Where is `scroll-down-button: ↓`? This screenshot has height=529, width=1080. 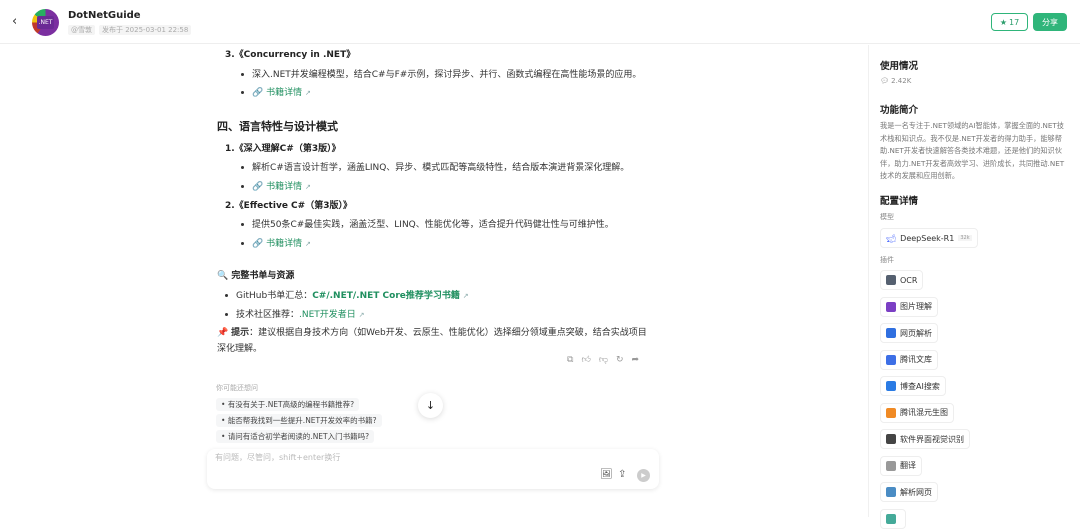
scroll-down-button: ↓ is located at coordinates (430, 405).